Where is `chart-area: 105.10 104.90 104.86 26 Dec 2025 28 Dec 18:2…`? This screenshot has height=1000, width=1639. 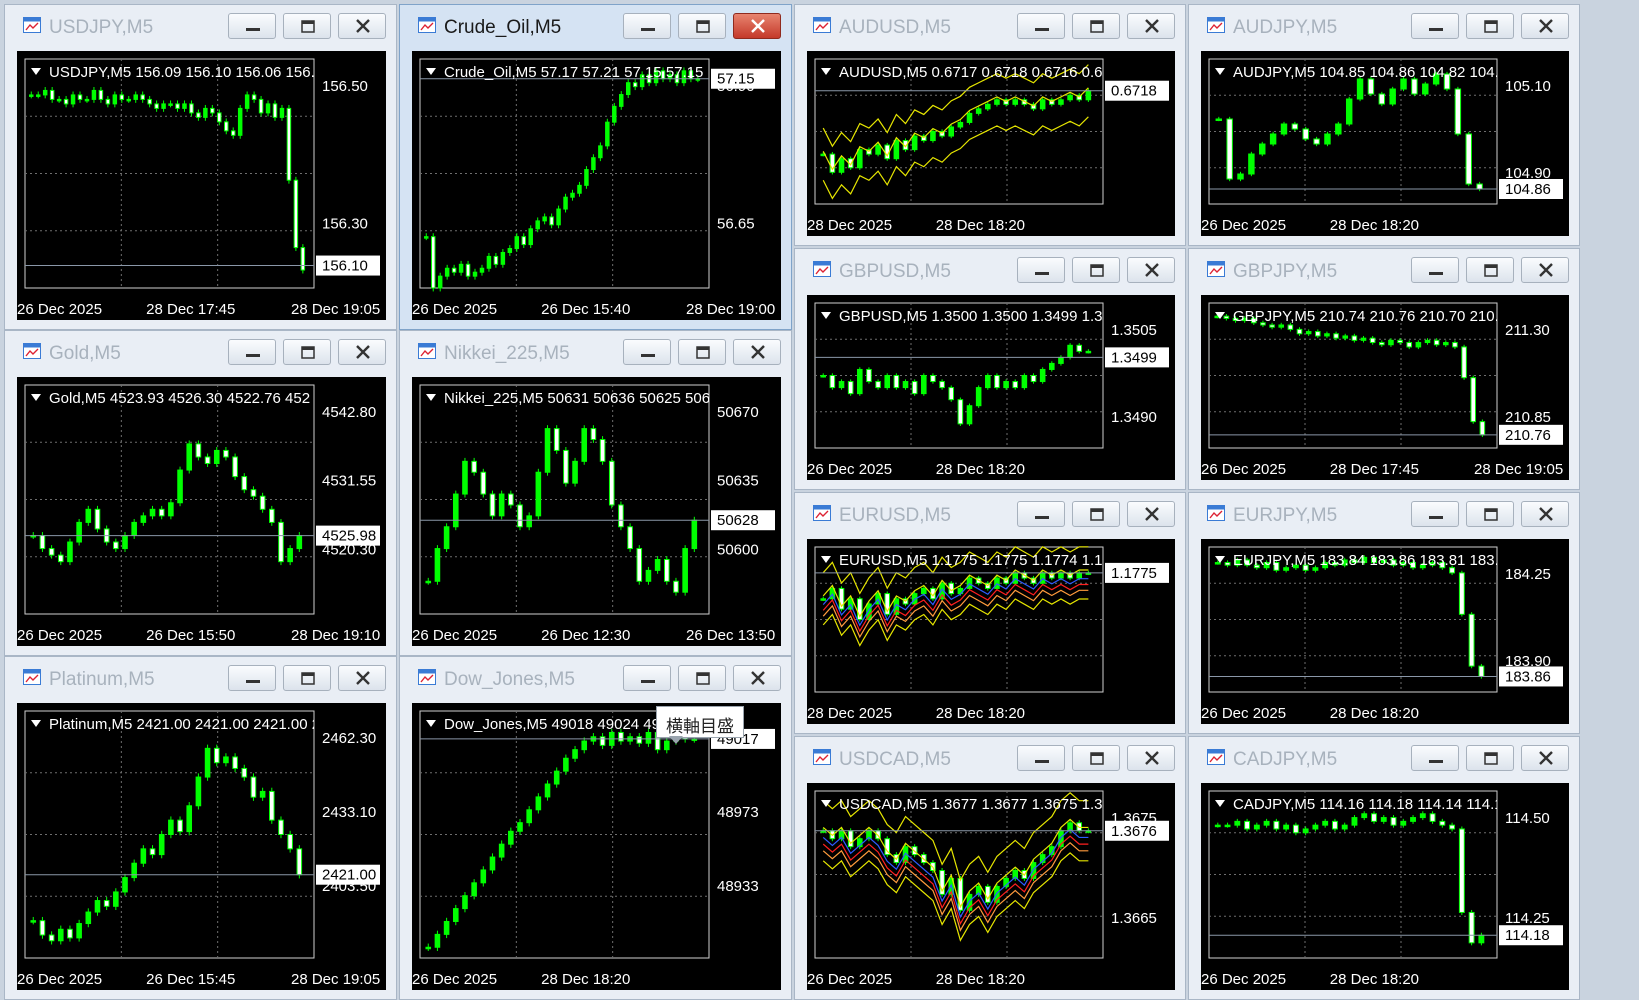
chart-area: 105.10 104.90 104.86 26 Dec 2025 28 Dec 18:2… is located at coordinates (1385, 143).